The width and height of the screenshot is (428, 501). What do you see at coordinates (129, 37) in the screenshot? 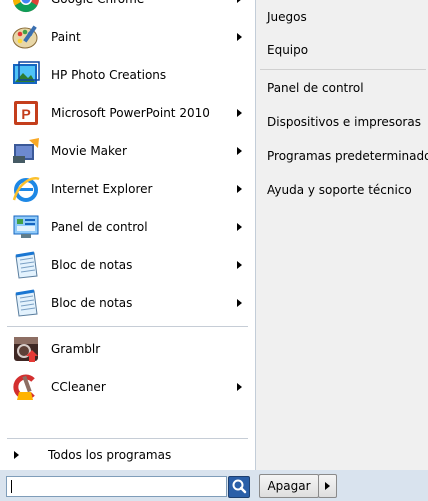
I see `program-item-paint: Paint` at bounding box center [129, 37].